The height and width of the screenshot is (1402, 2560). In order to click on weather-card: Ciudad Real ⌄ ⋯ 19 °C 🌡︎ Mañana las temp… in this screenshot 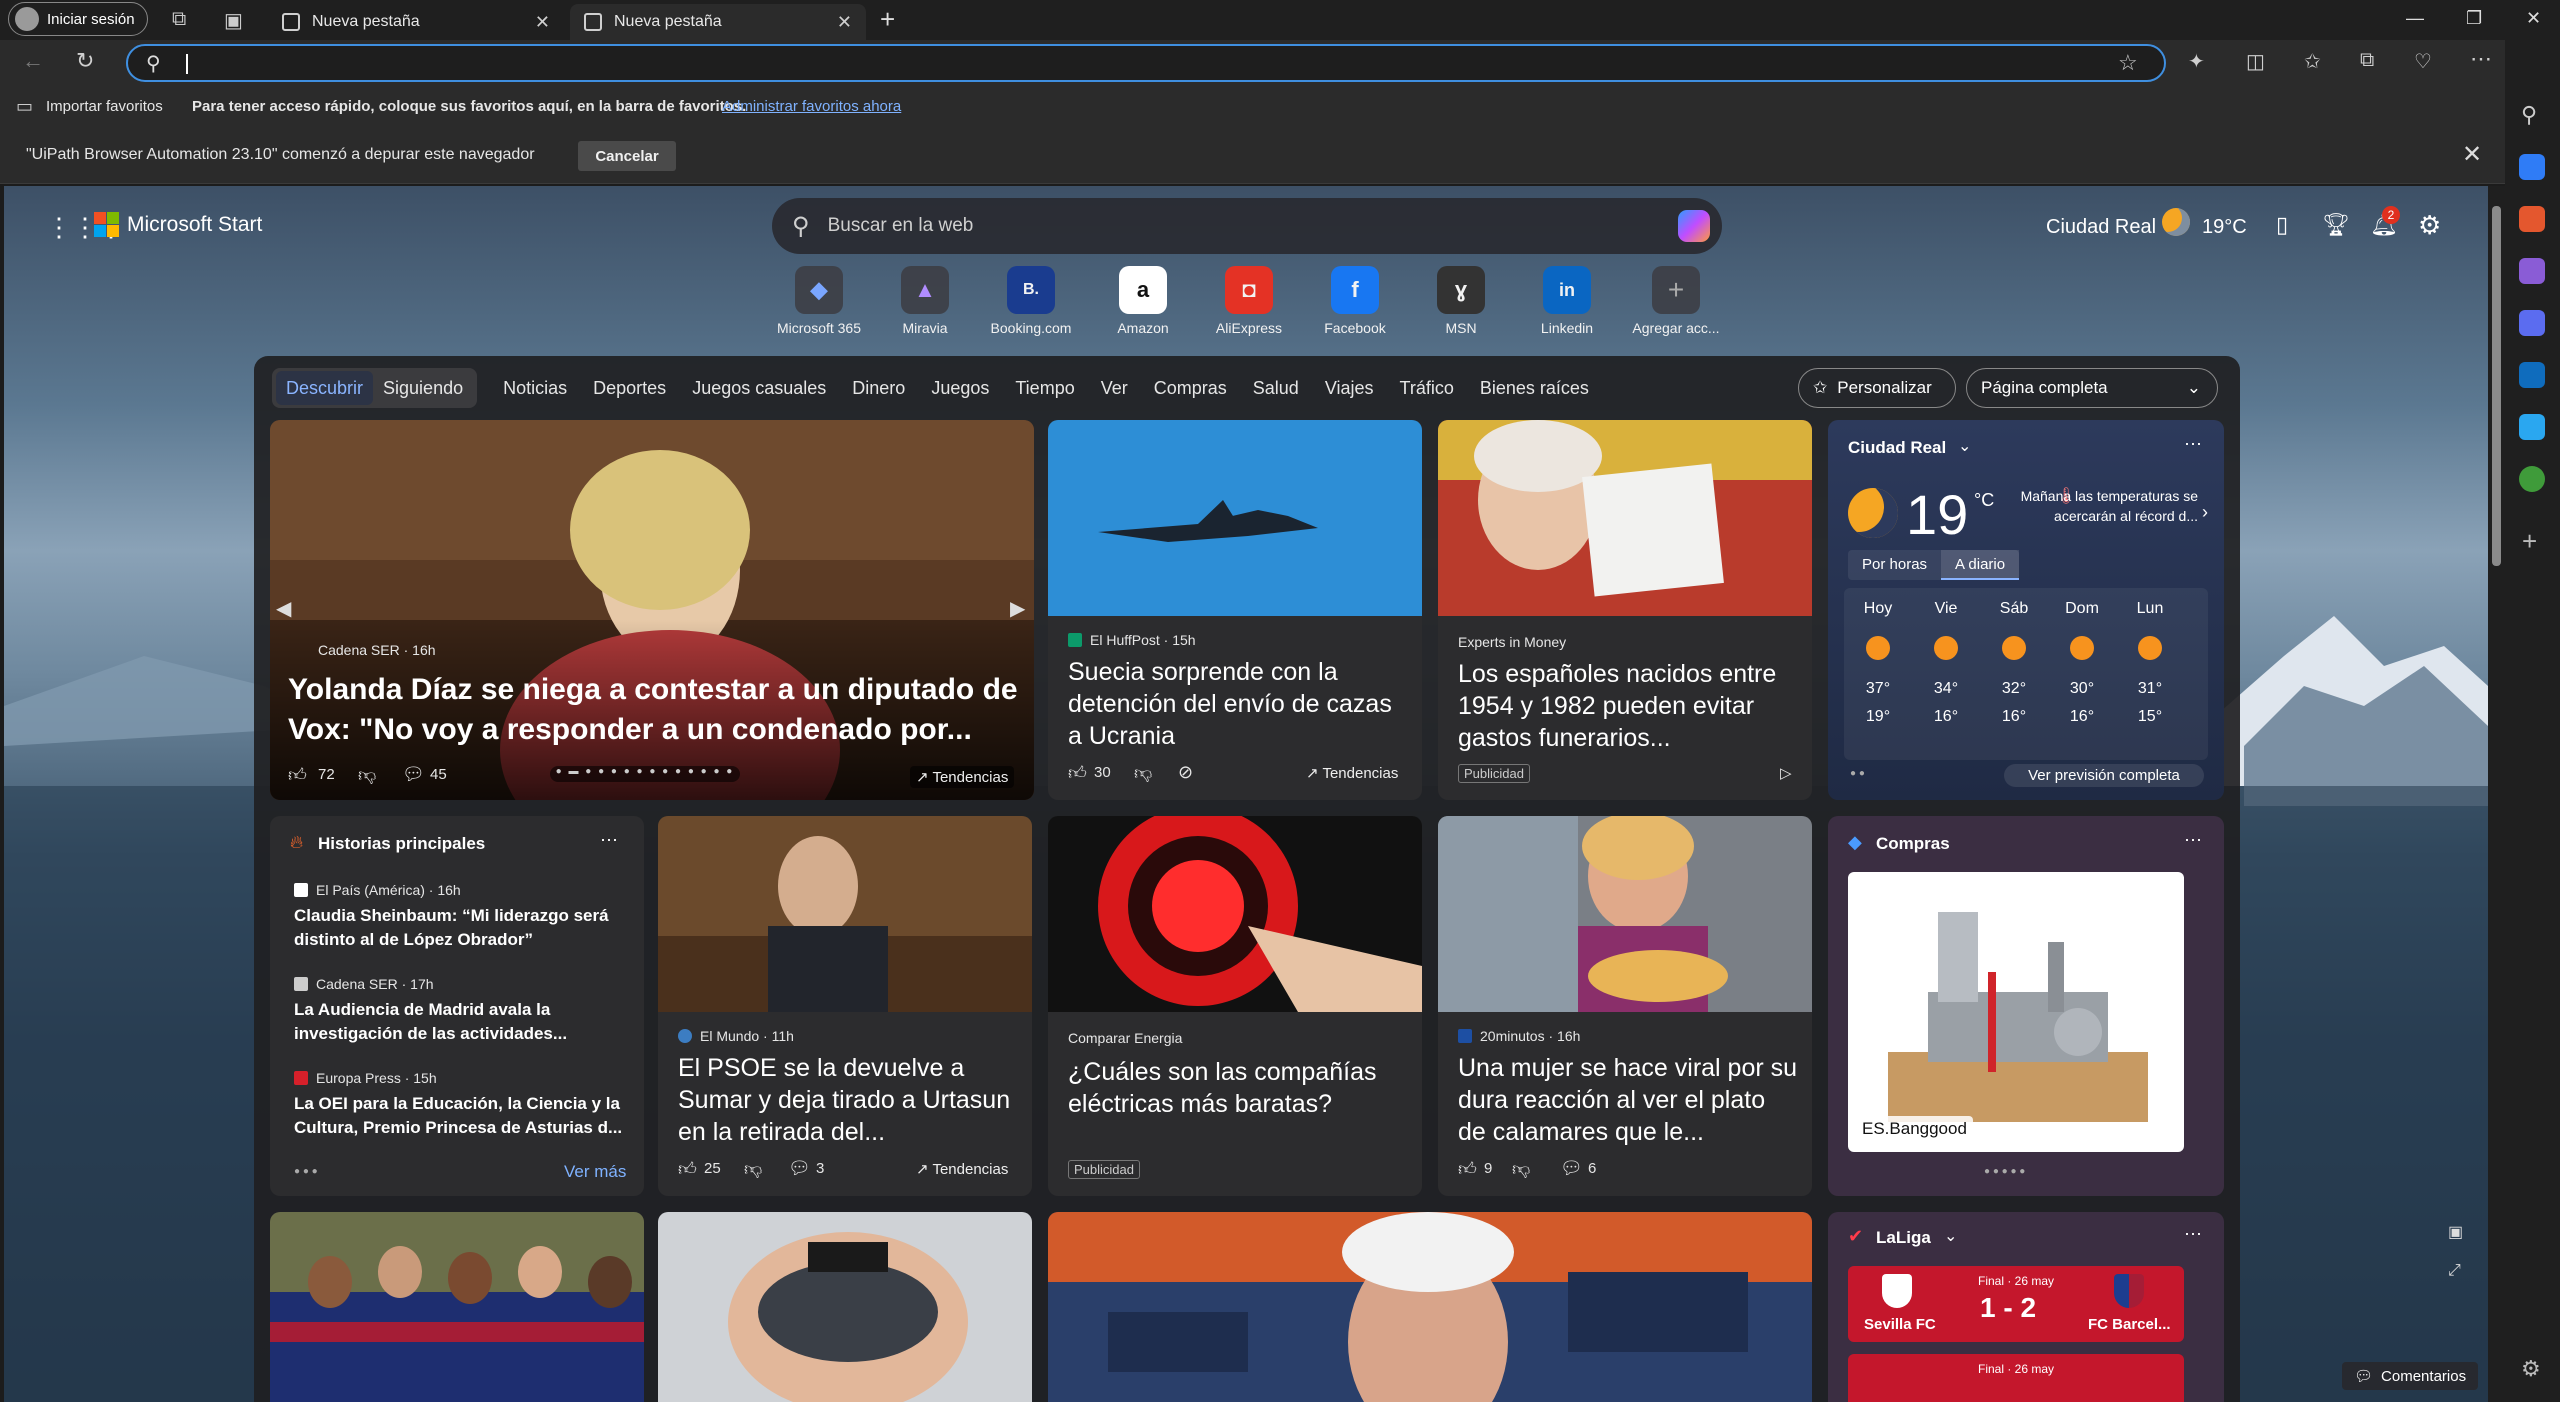, I will do `click(2026, 610)`.